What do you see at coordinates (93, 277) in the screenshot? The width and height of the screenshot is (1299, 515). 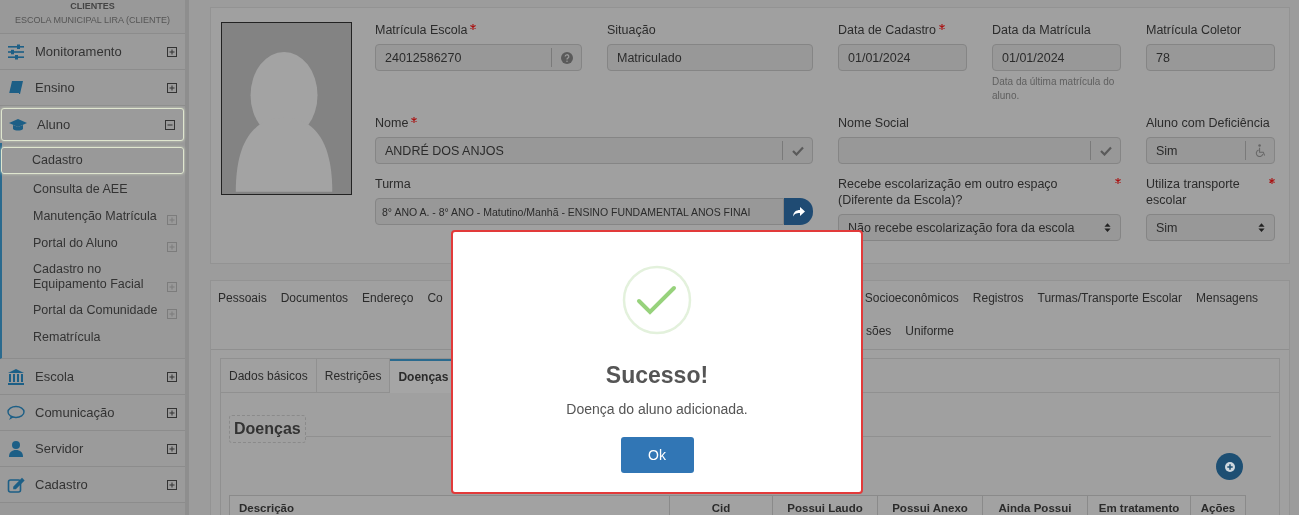 I see `submenu-item: Cadastro no Equipamento Facial` at bounding box center [93, 277].